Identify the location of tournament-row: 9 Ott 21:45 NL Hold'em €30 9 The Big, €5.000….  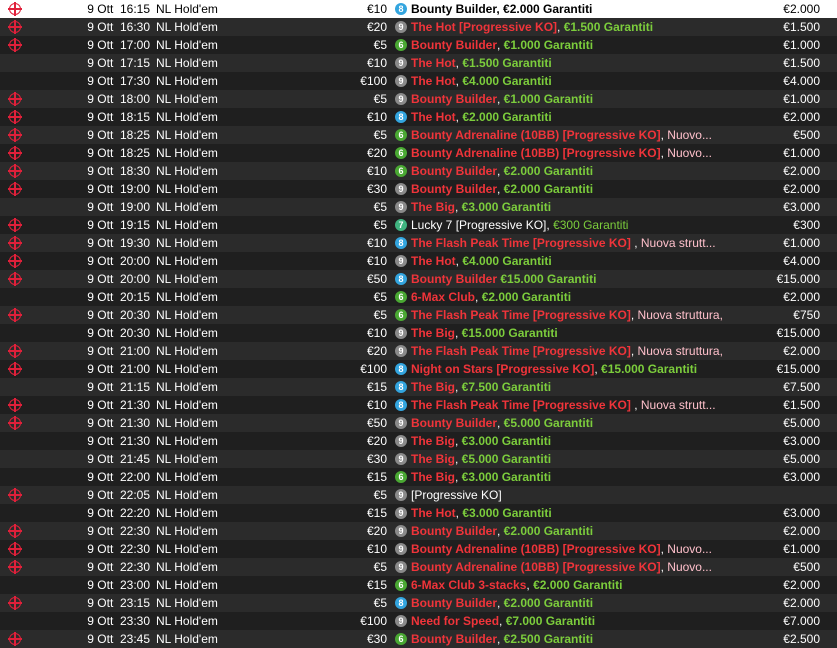
(418, 459).